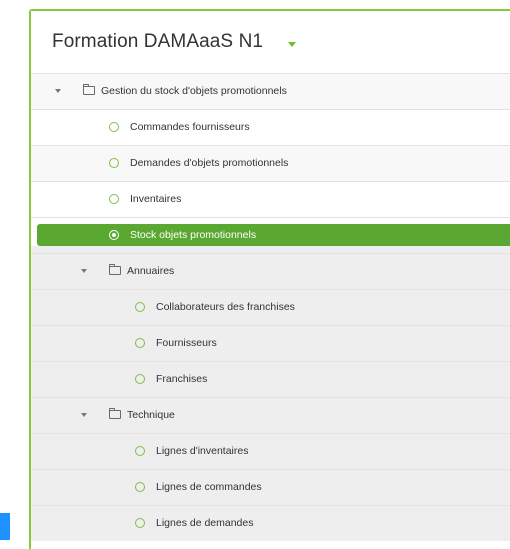  Describe the element at coordinates (205, 523) in the screenshot. I see `tree-item-label: Lignes de demandes` at that location.